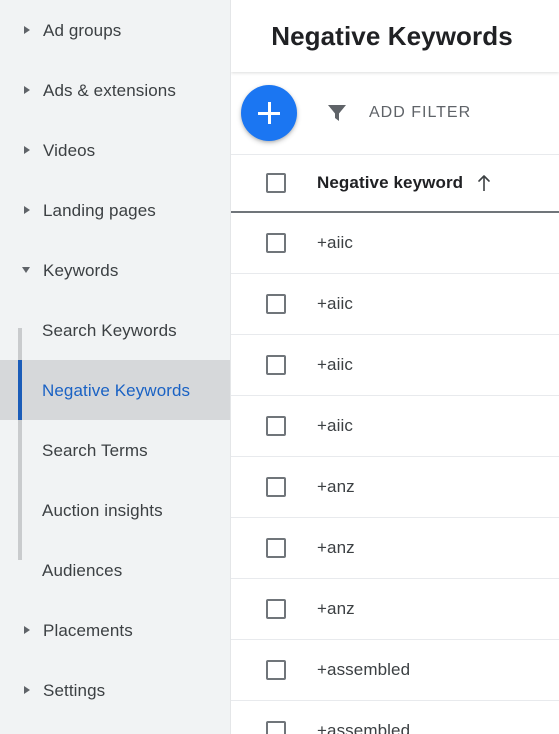 The width and height of the screenshot is (559, 734). Describe the element at coordinates (109, 90) in the screenshot. I see `sidebar-item-label: Ads & extensions` at that location.